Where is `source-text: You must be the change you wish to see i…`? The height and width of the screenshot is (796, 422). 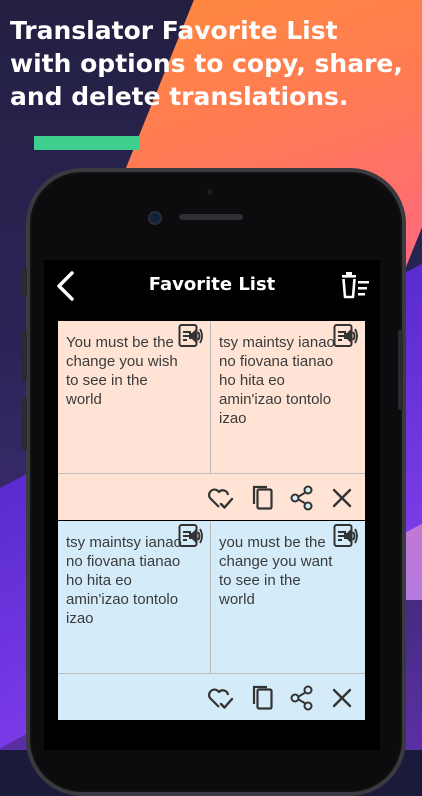
source-text: You must be the change you wish to see i… is located at coordinates (122, 371).